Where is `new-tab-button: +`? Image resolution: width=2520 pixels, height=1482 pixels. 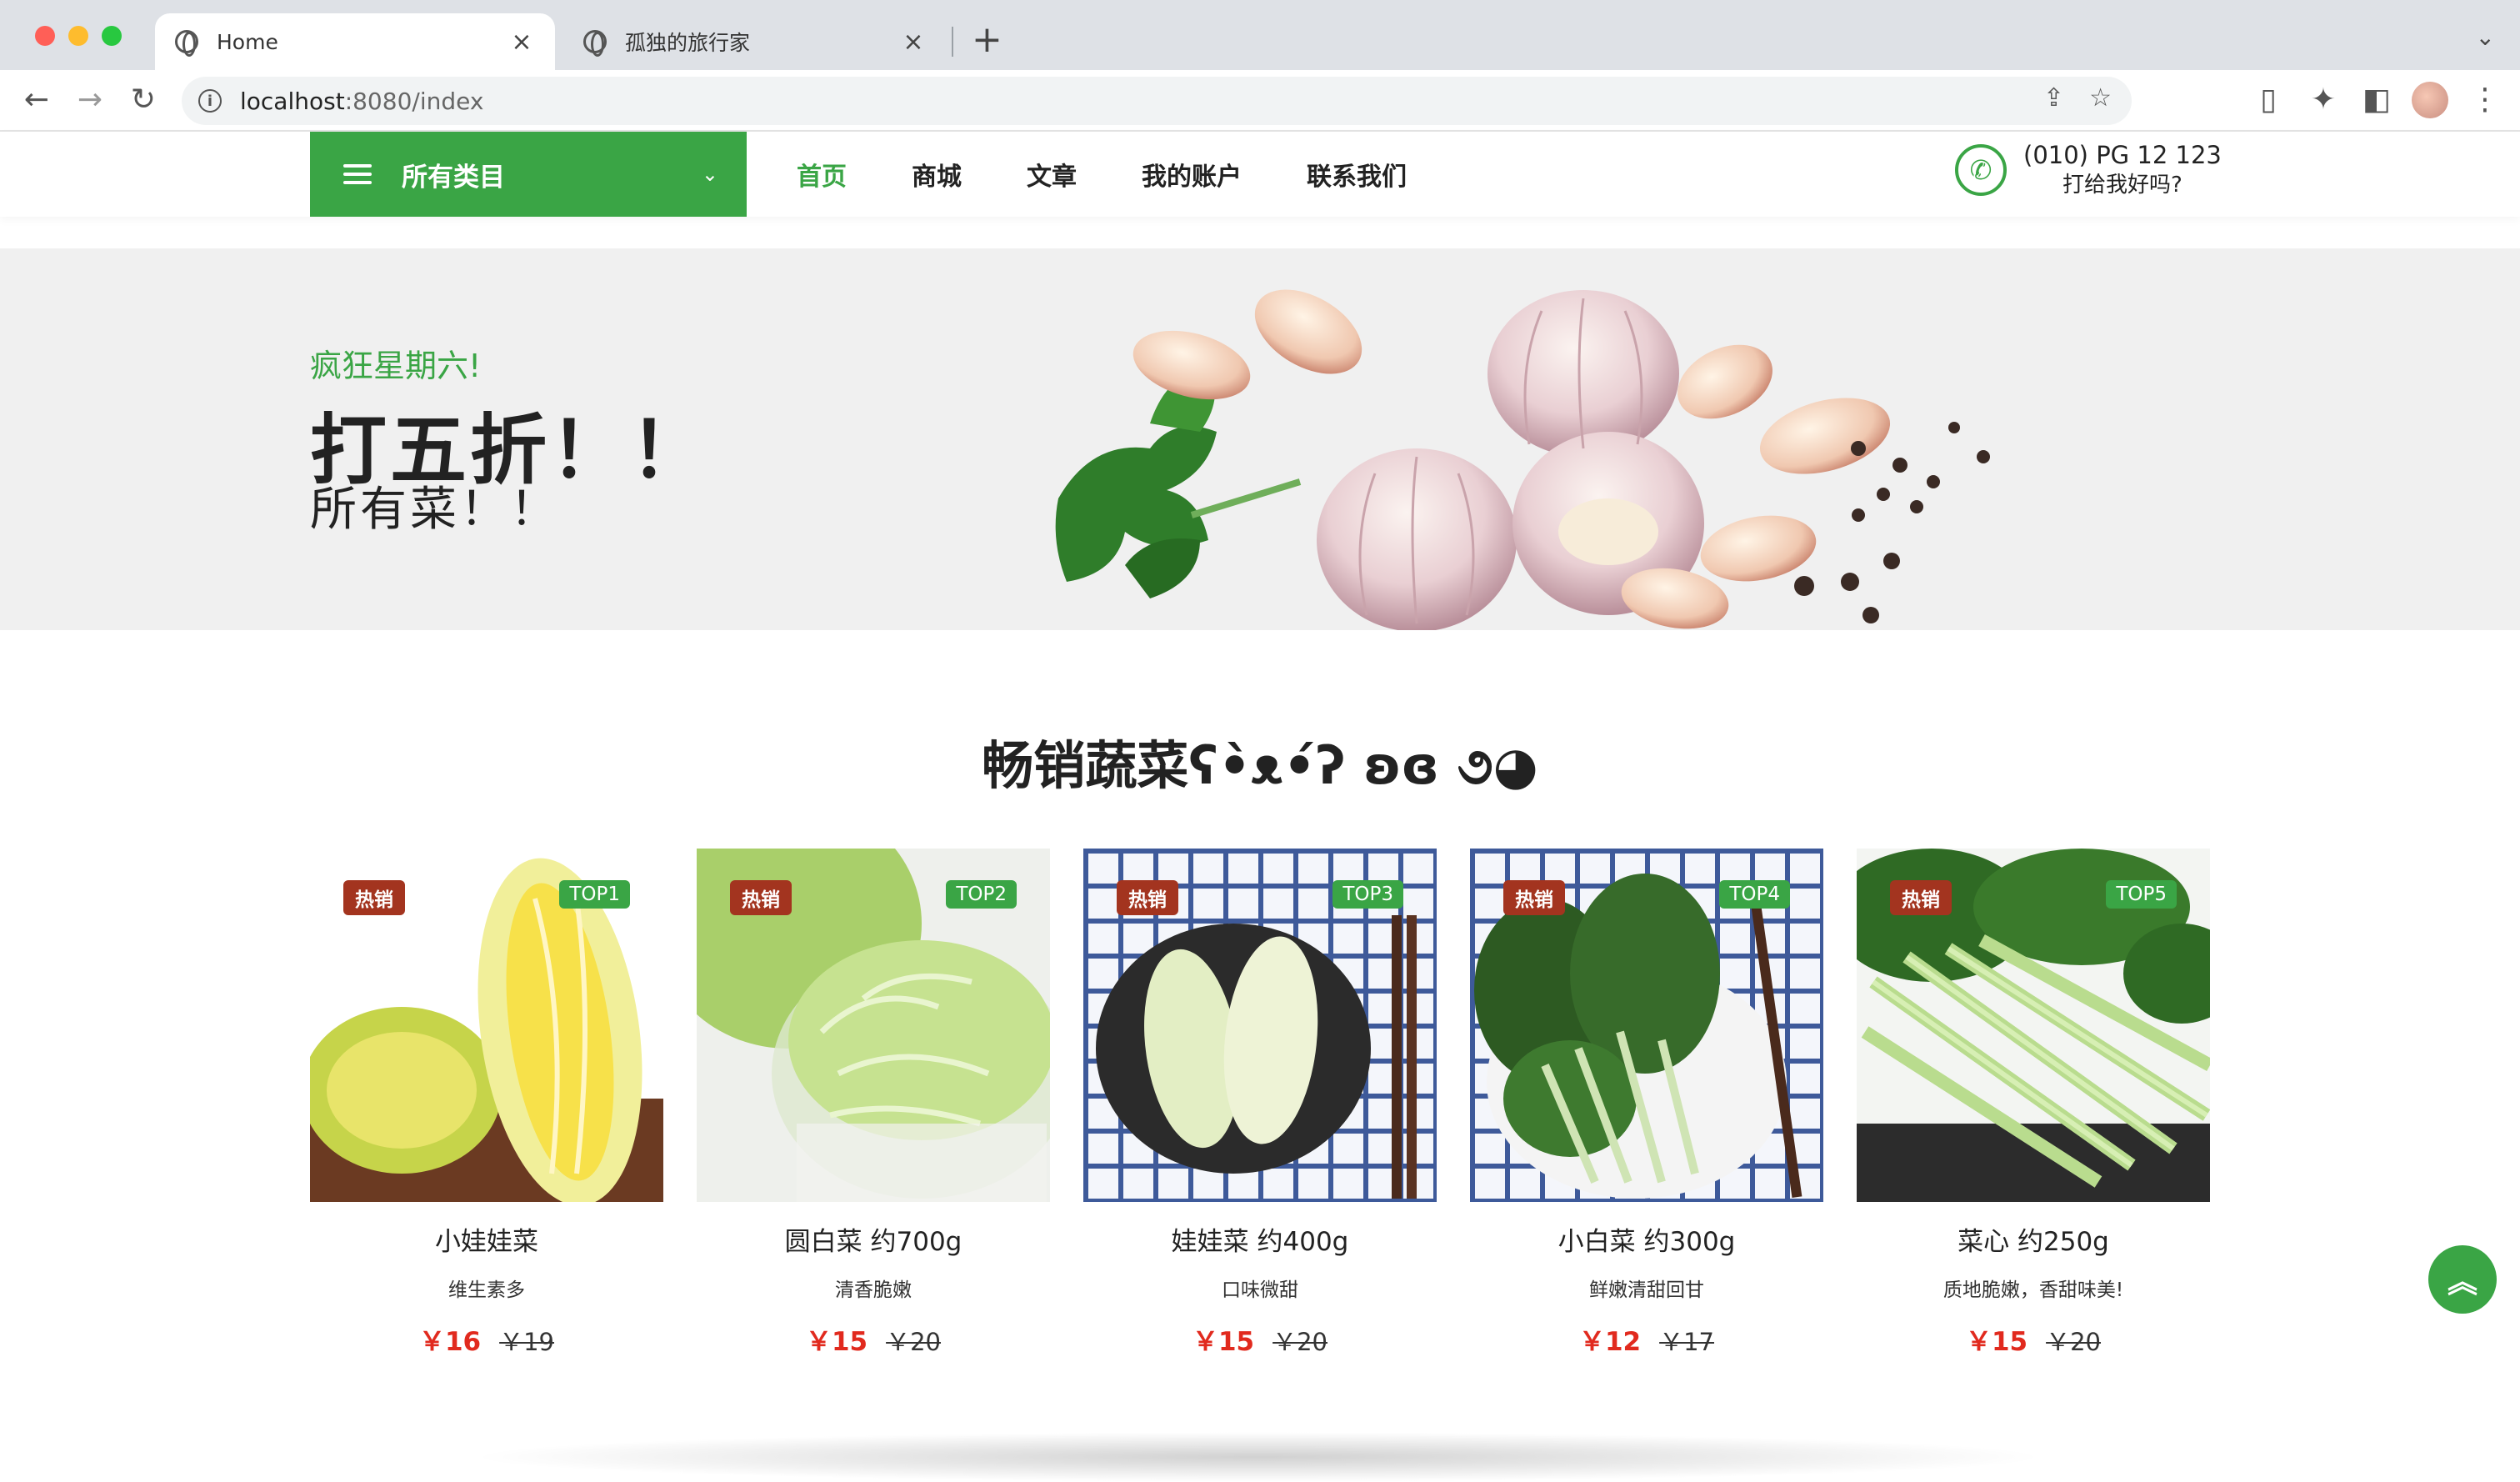 new-tab-button: + is located at coordinates (987, 39).